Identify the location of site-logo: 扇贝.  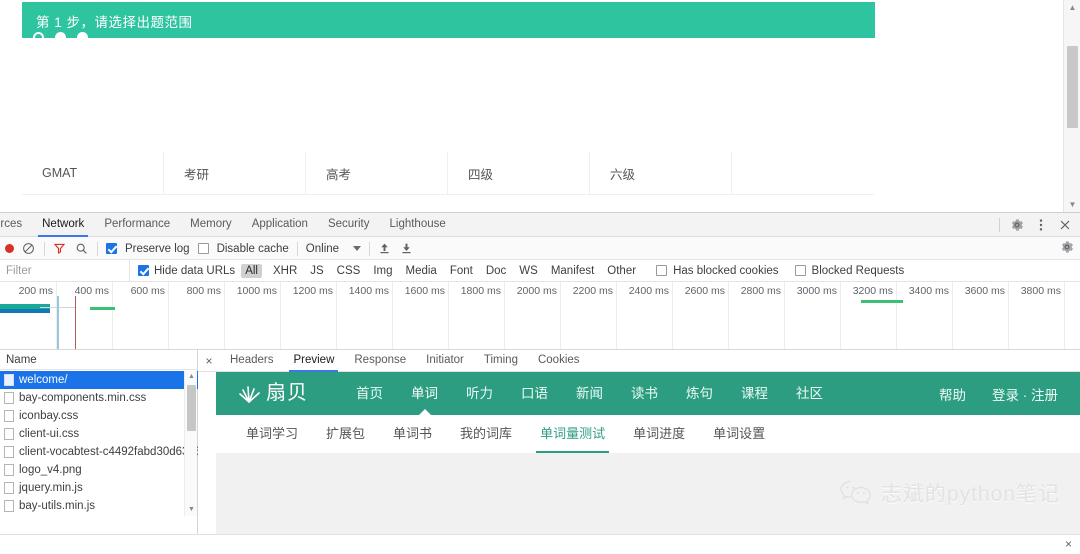
(272, 393).